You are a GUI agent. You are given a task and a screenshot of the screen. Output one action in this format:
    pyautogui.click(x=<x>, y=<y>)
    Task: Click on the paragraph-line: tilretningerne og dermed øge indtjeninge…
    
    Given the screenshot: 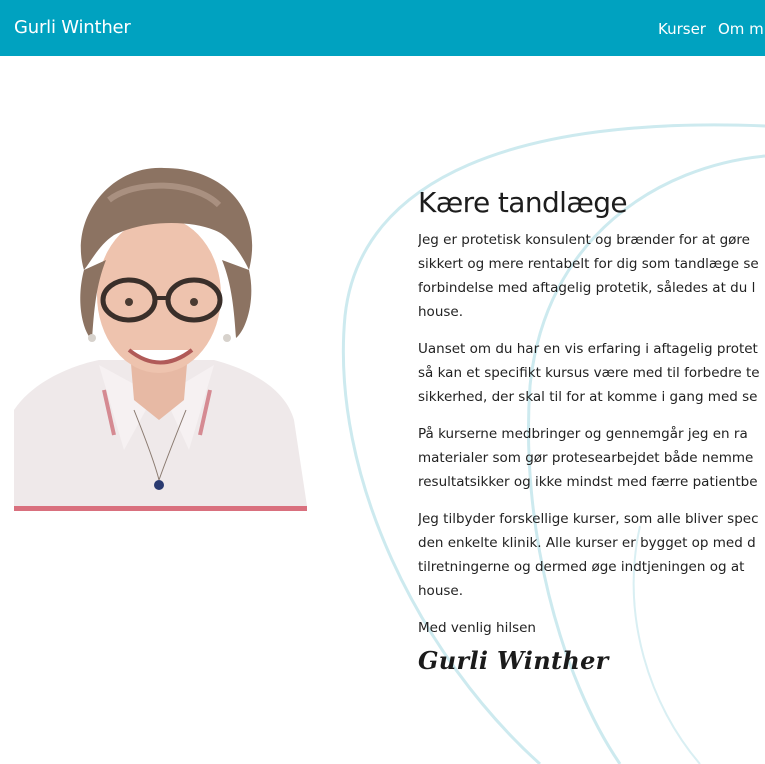 What is the action you would take?
    pyautogui.click(x=581, y=567)
    